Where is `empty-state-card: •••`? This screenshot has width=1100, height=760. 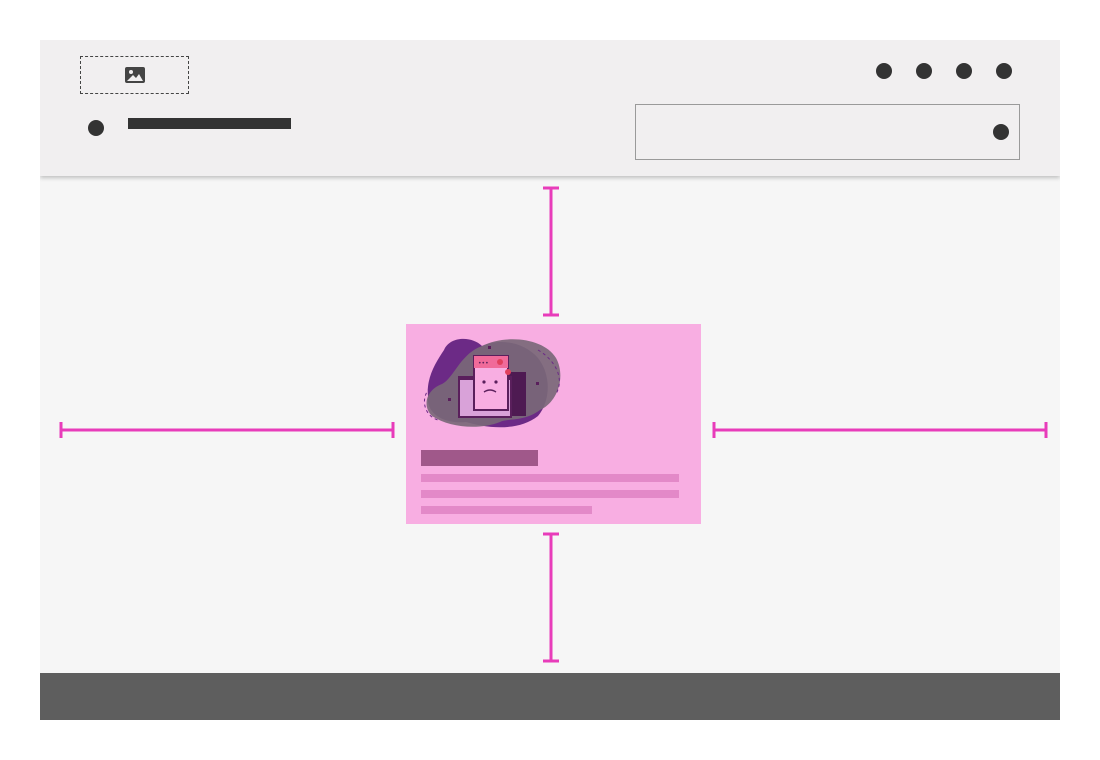 empty-state-card: ••• is located at coordinates (553, 424).